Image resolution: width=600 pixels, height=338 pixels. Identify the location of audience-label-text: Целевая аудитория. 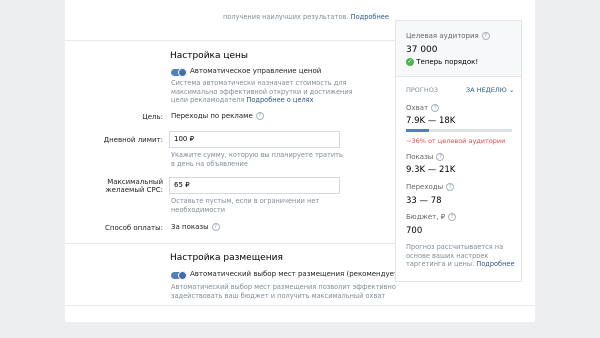
(442, 36).